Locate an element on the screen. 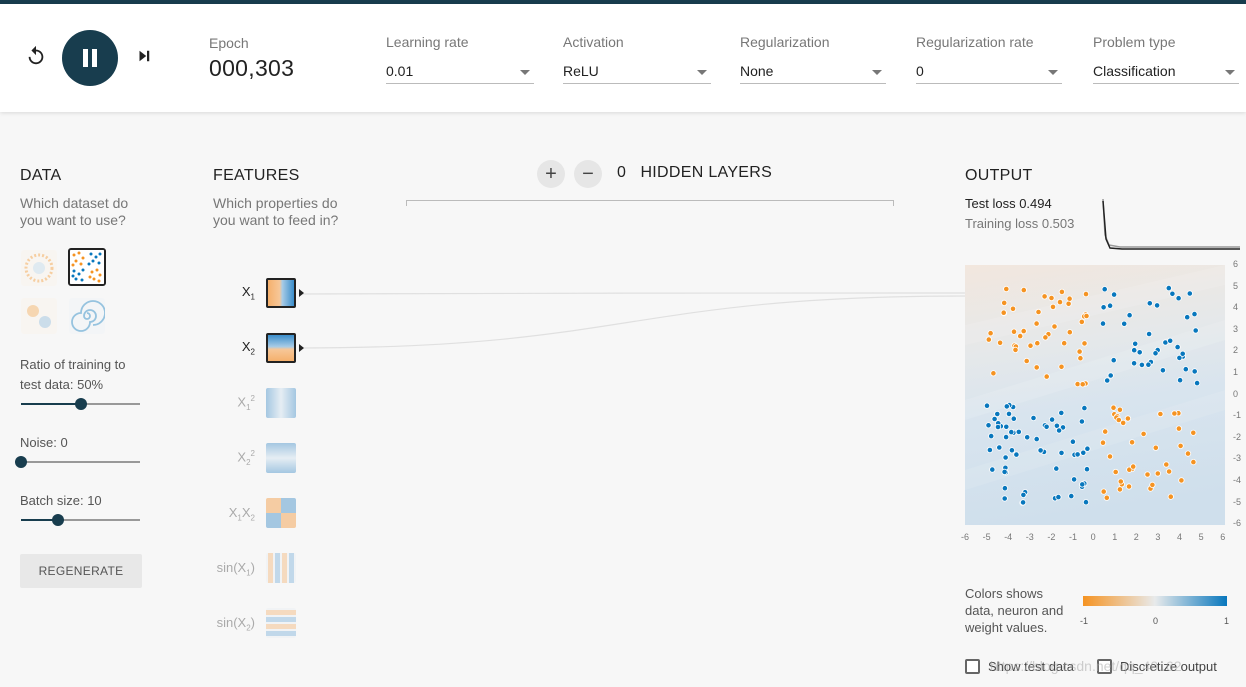 This screenshot has width=1246, height=687. feature-x2-heatmap is located at coordinates (281, 348).